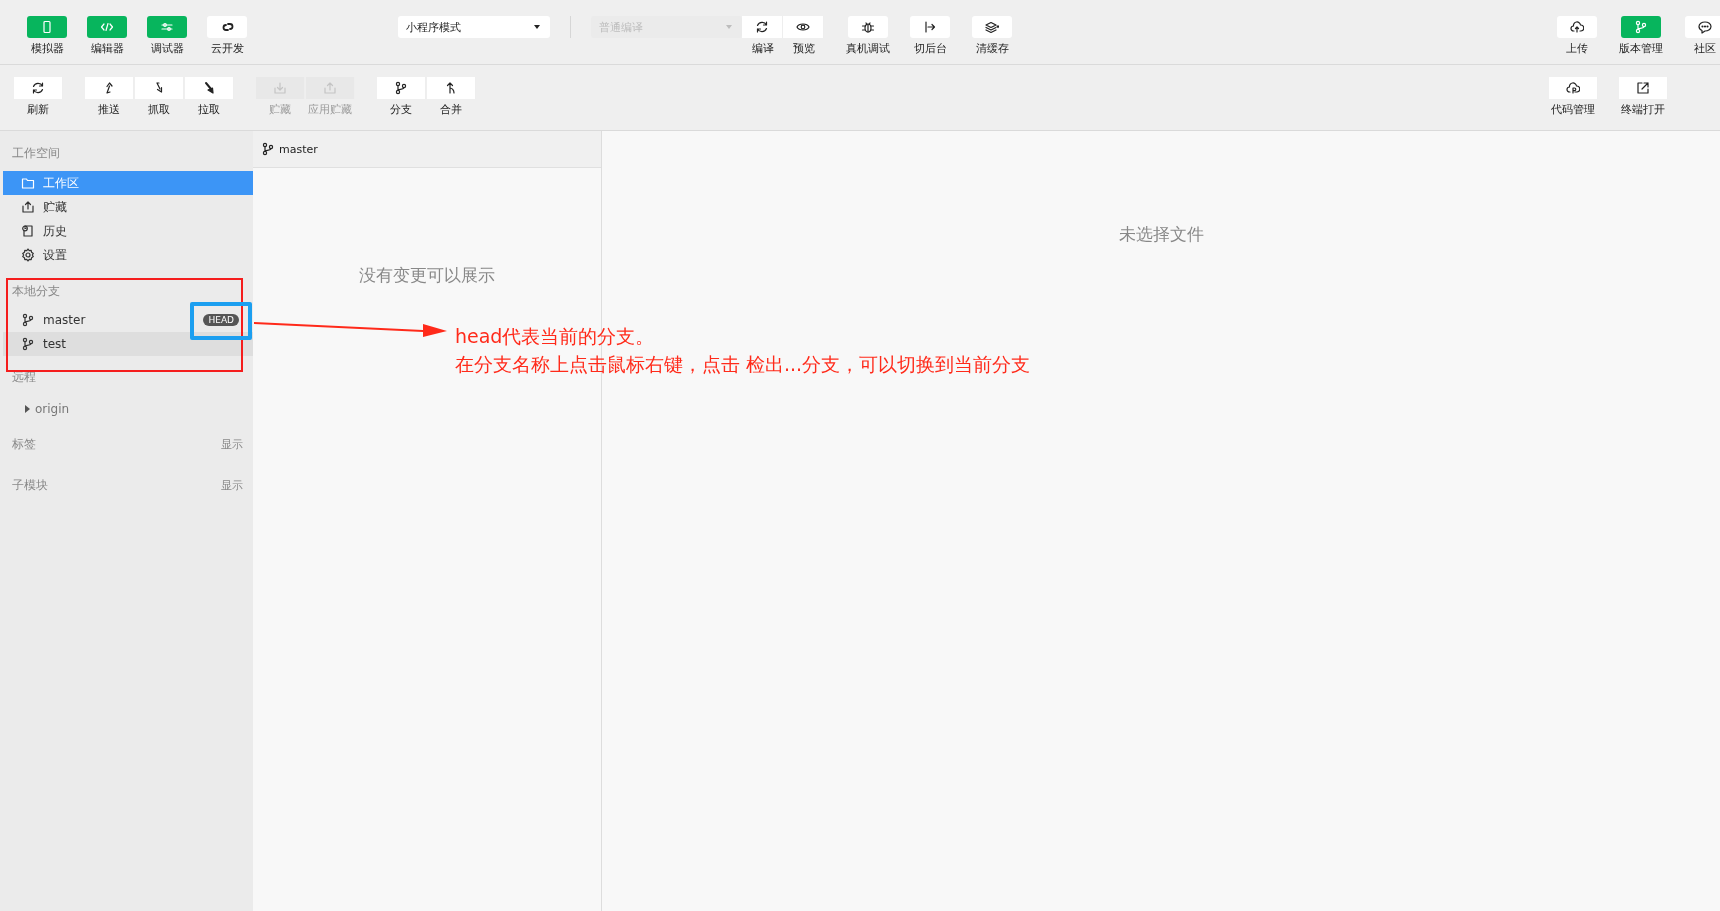  Describe the element at coordinates (401, 110) in the screenshot. I see `button-label: 分支` at that location.